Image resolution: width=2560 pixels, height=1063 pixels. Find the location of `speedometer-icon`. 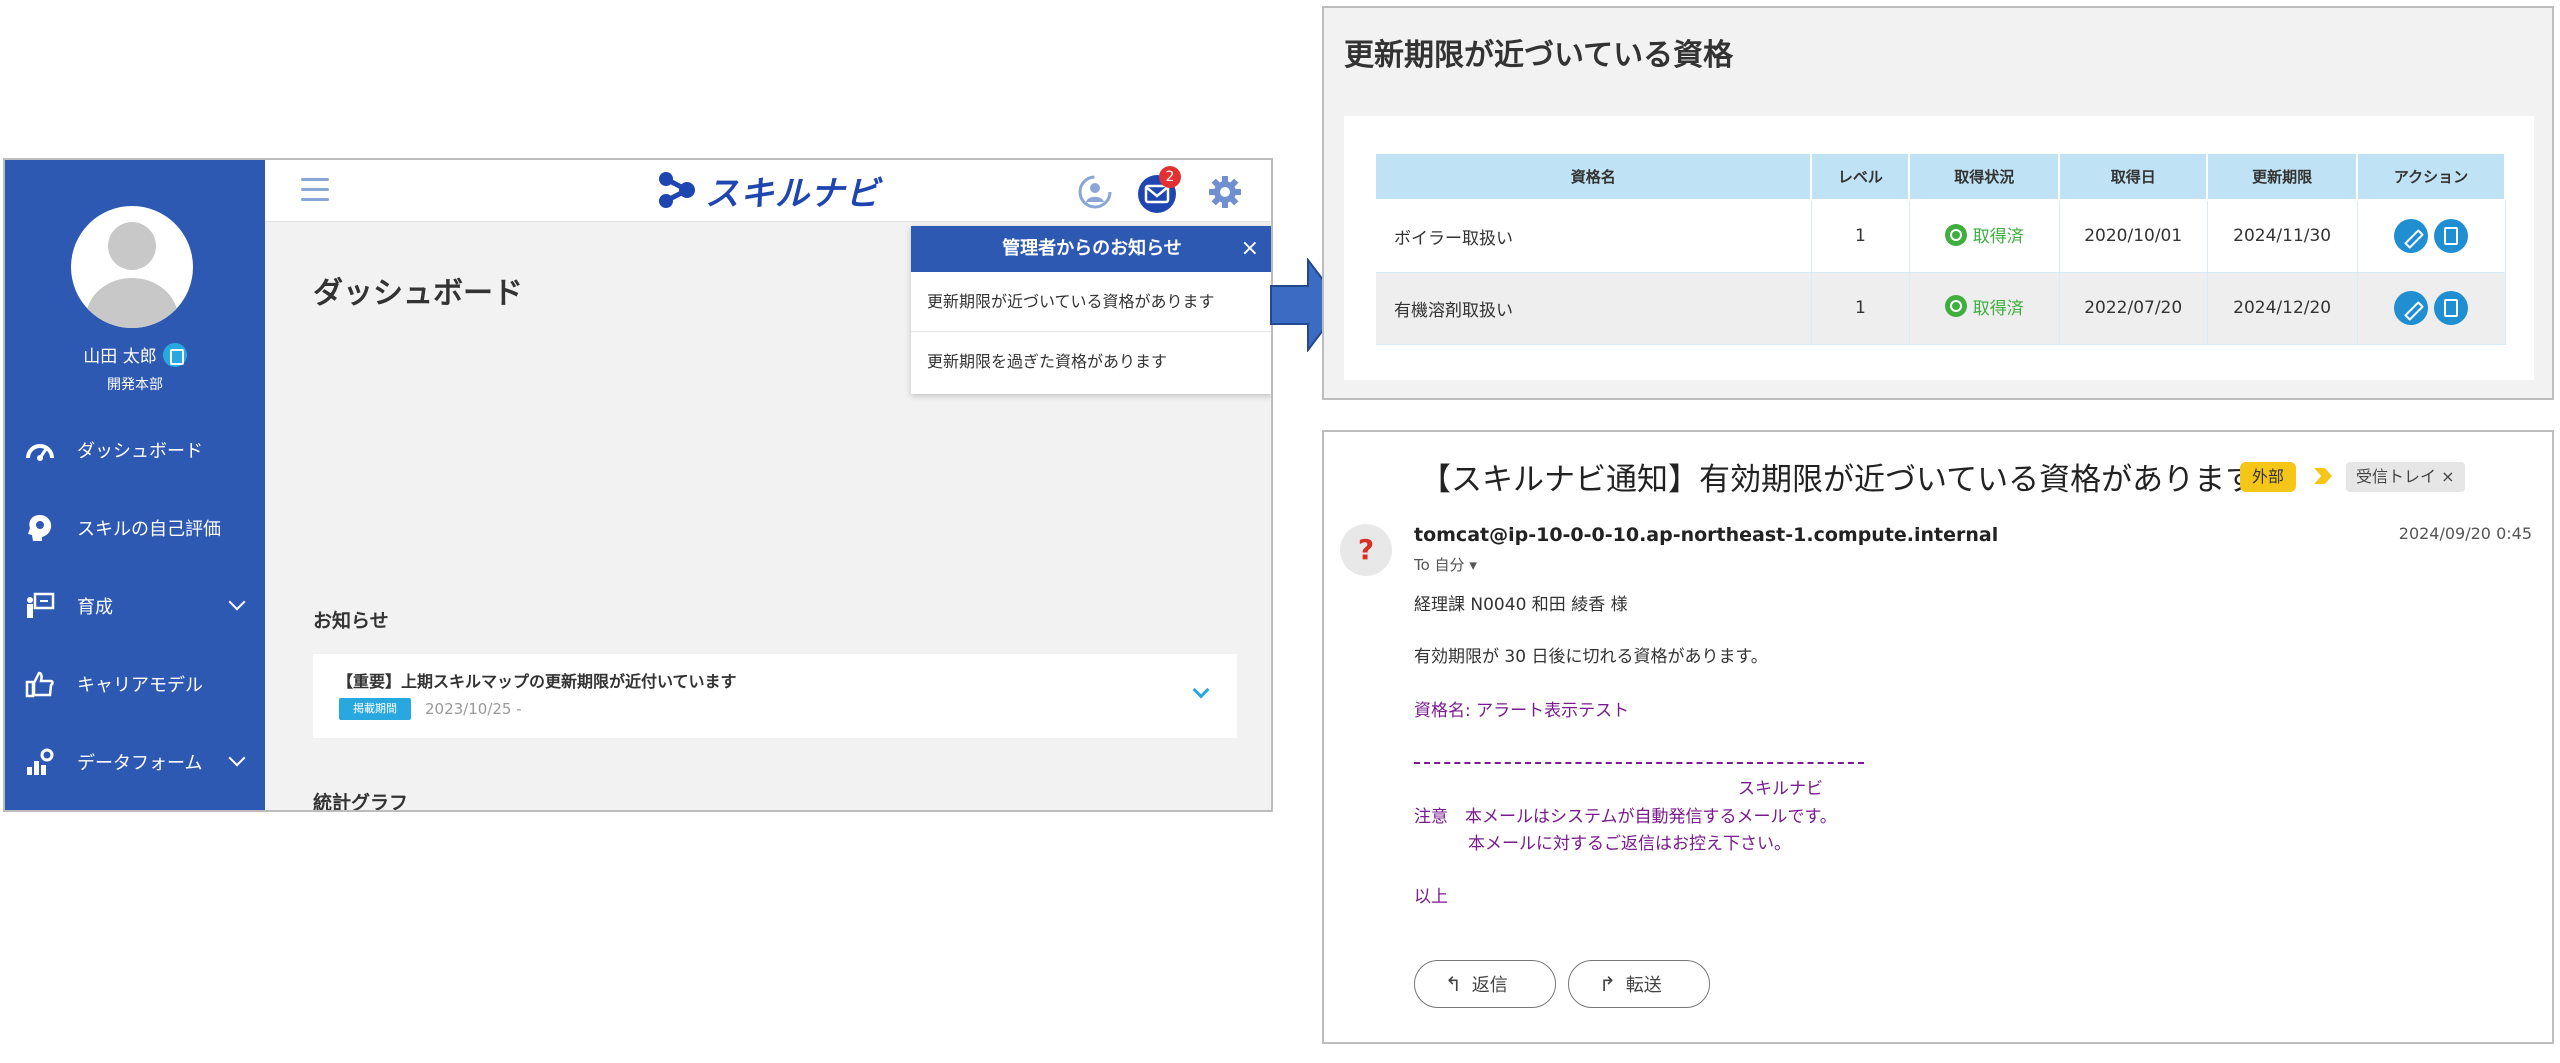

speedometer-icon is located at coordinates (40, 450).